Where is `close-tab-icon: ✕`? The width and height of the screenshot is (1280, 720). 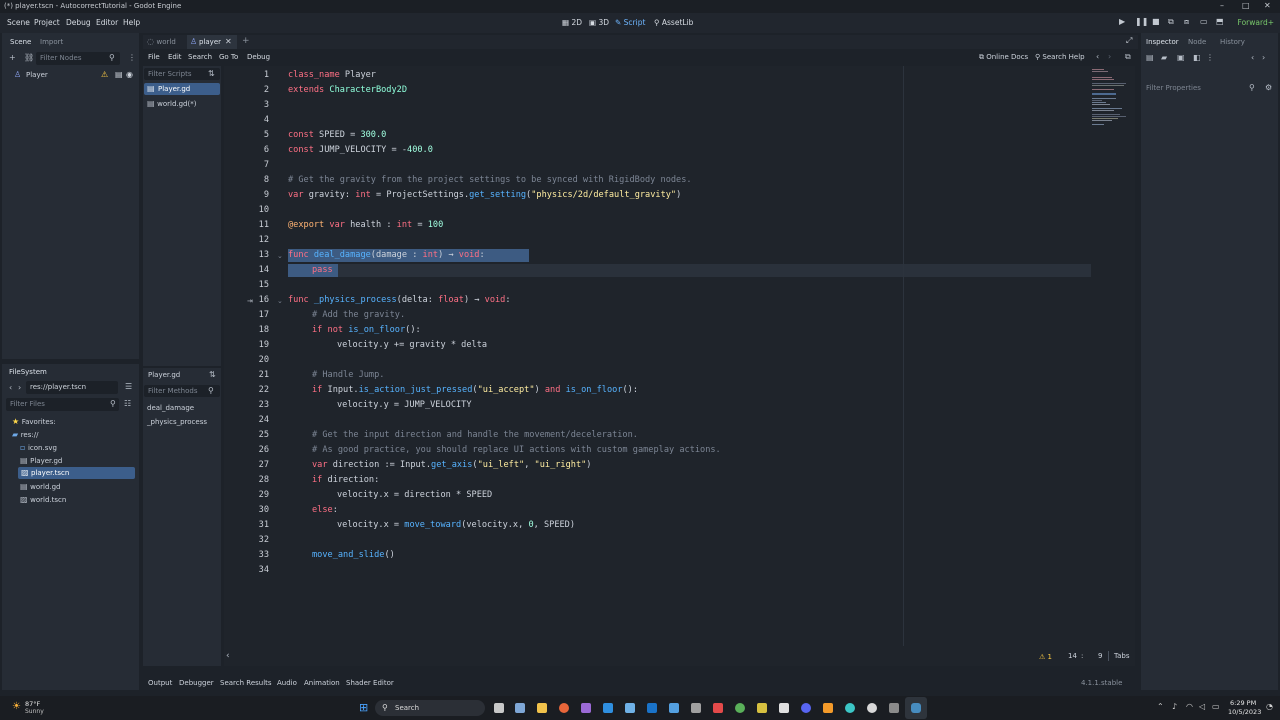 close-tab-icon: ✕ is located at coordinates (228, 41).